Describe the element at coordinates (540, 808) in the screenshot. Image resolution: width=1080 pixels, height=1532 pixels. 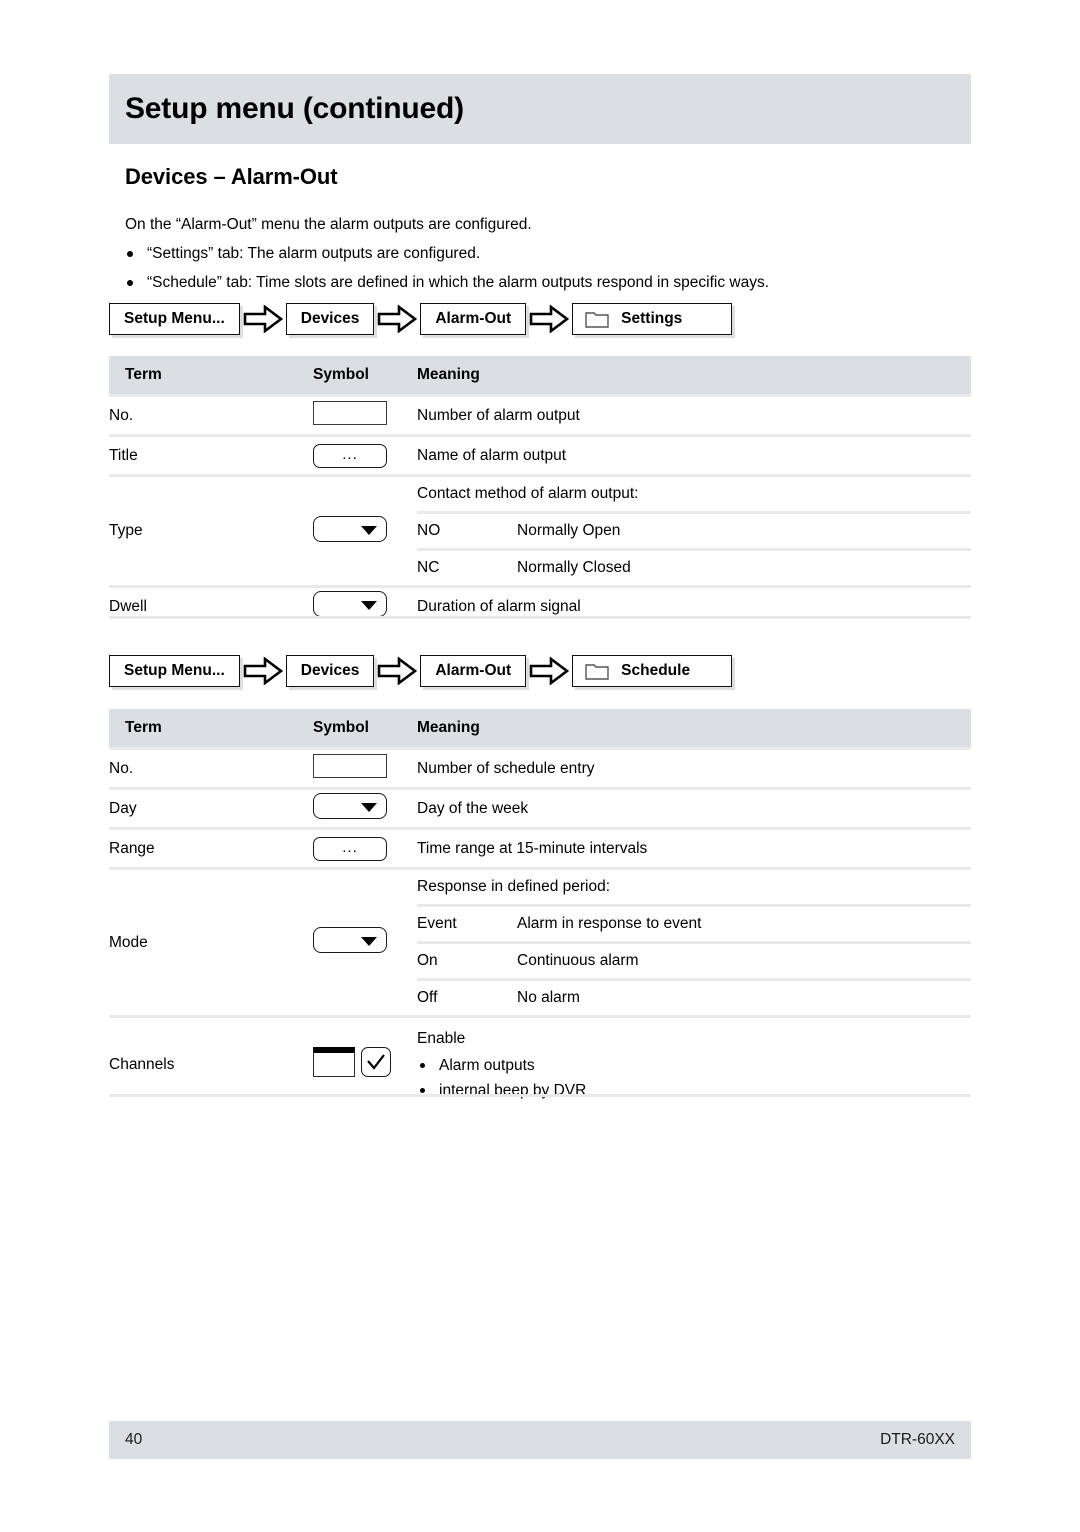
I see `table-row: Day Day of the week` at that location.